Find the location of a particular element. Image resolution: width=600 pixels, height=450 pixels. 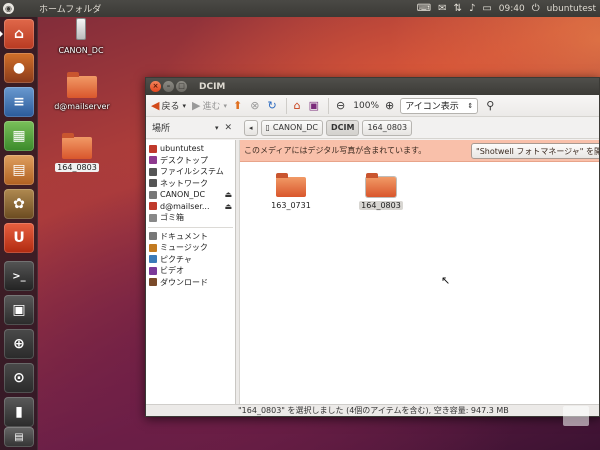

keyboard-icon: ⌨ is located at coordinates (424, 8).